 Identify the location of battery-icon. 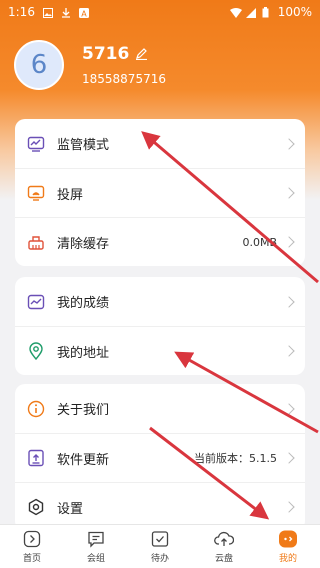
(267, 12).